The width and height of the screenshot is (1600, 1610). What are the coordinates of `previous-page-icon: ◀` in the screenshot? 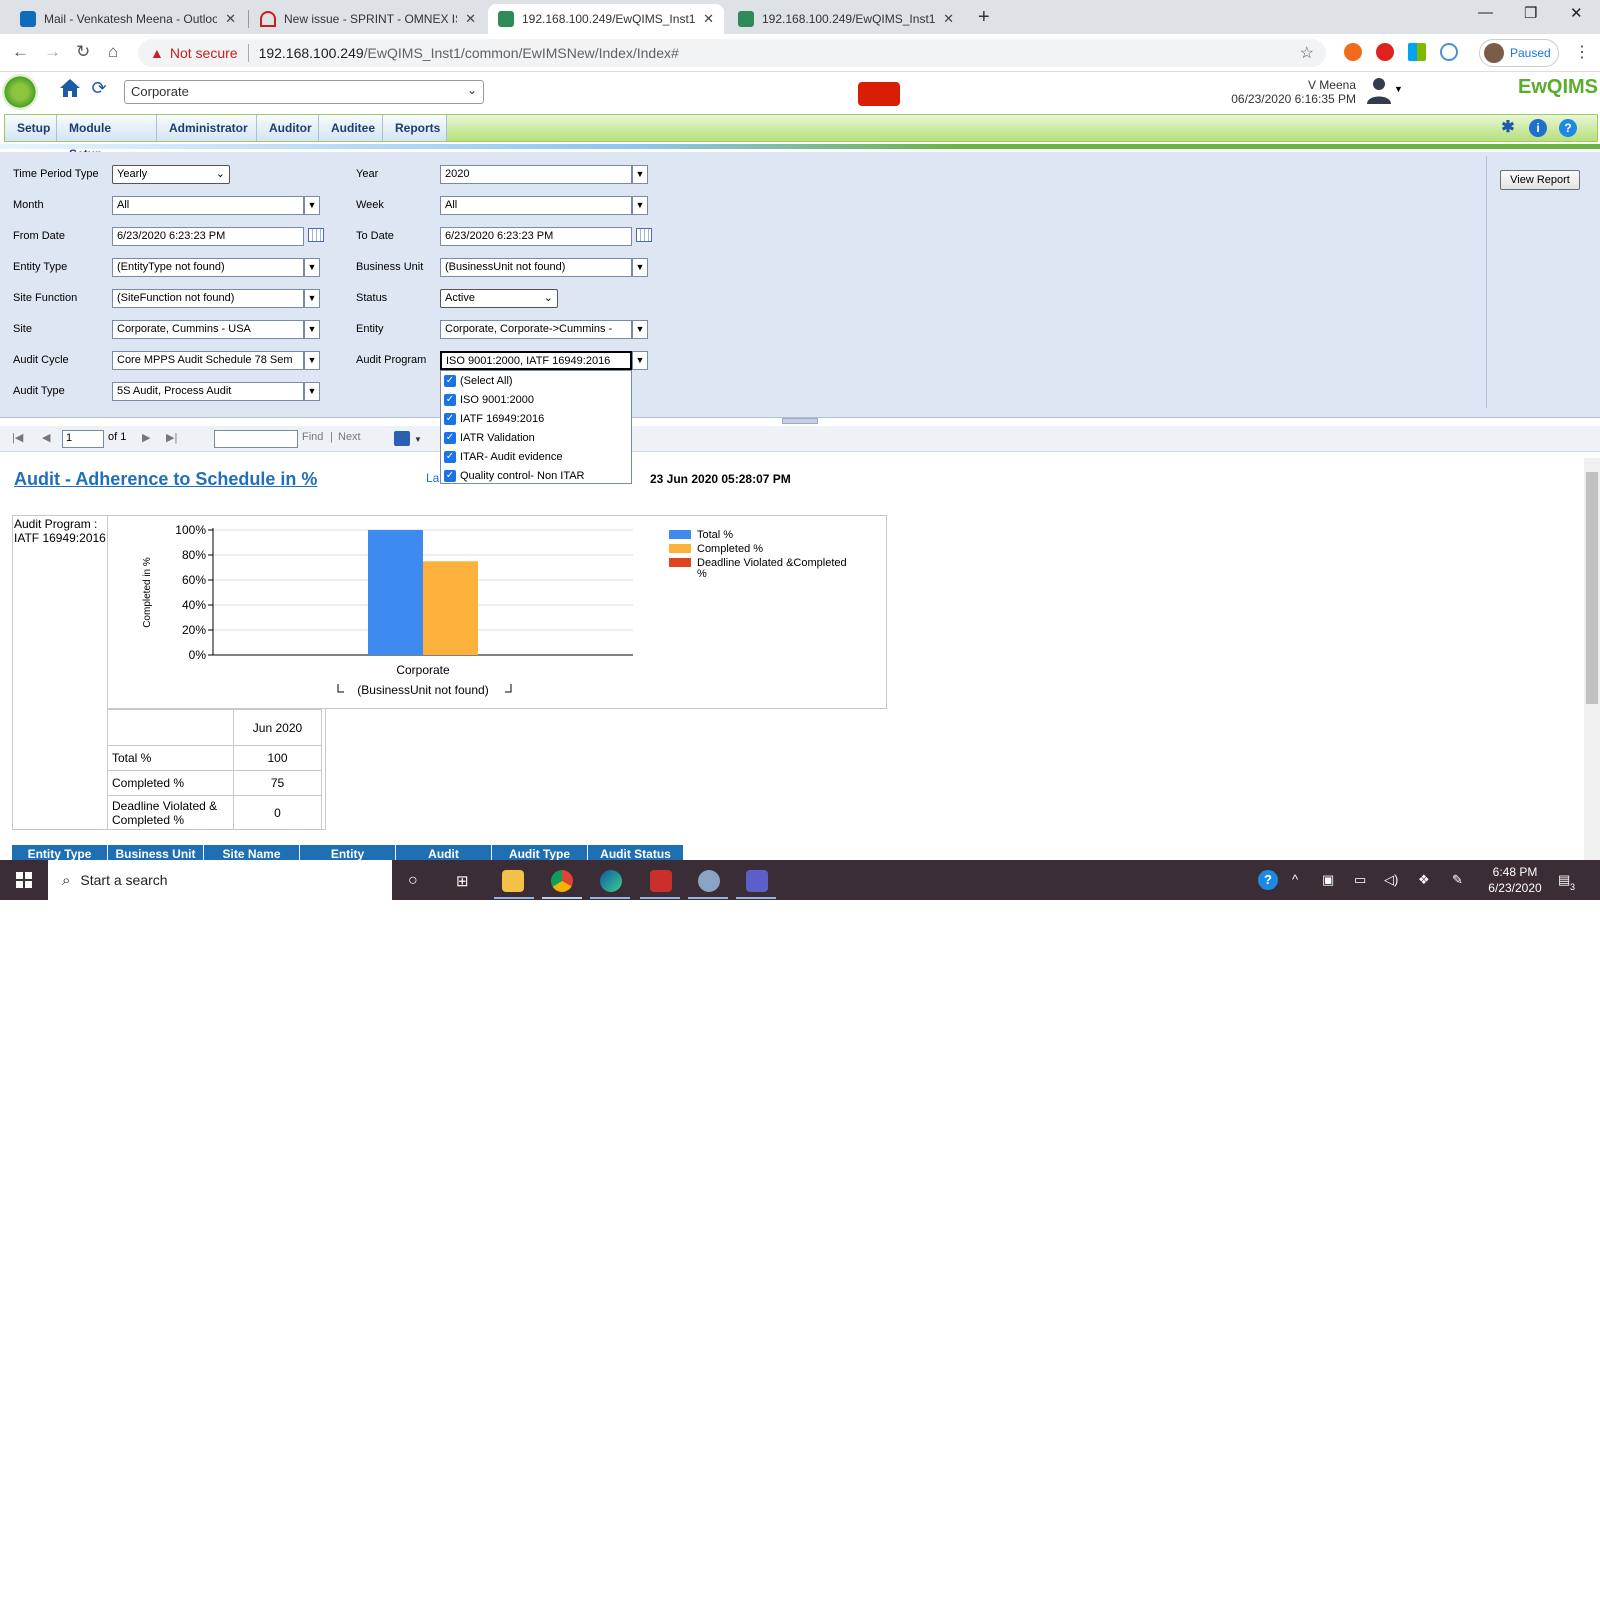 It's located at (46, 437).